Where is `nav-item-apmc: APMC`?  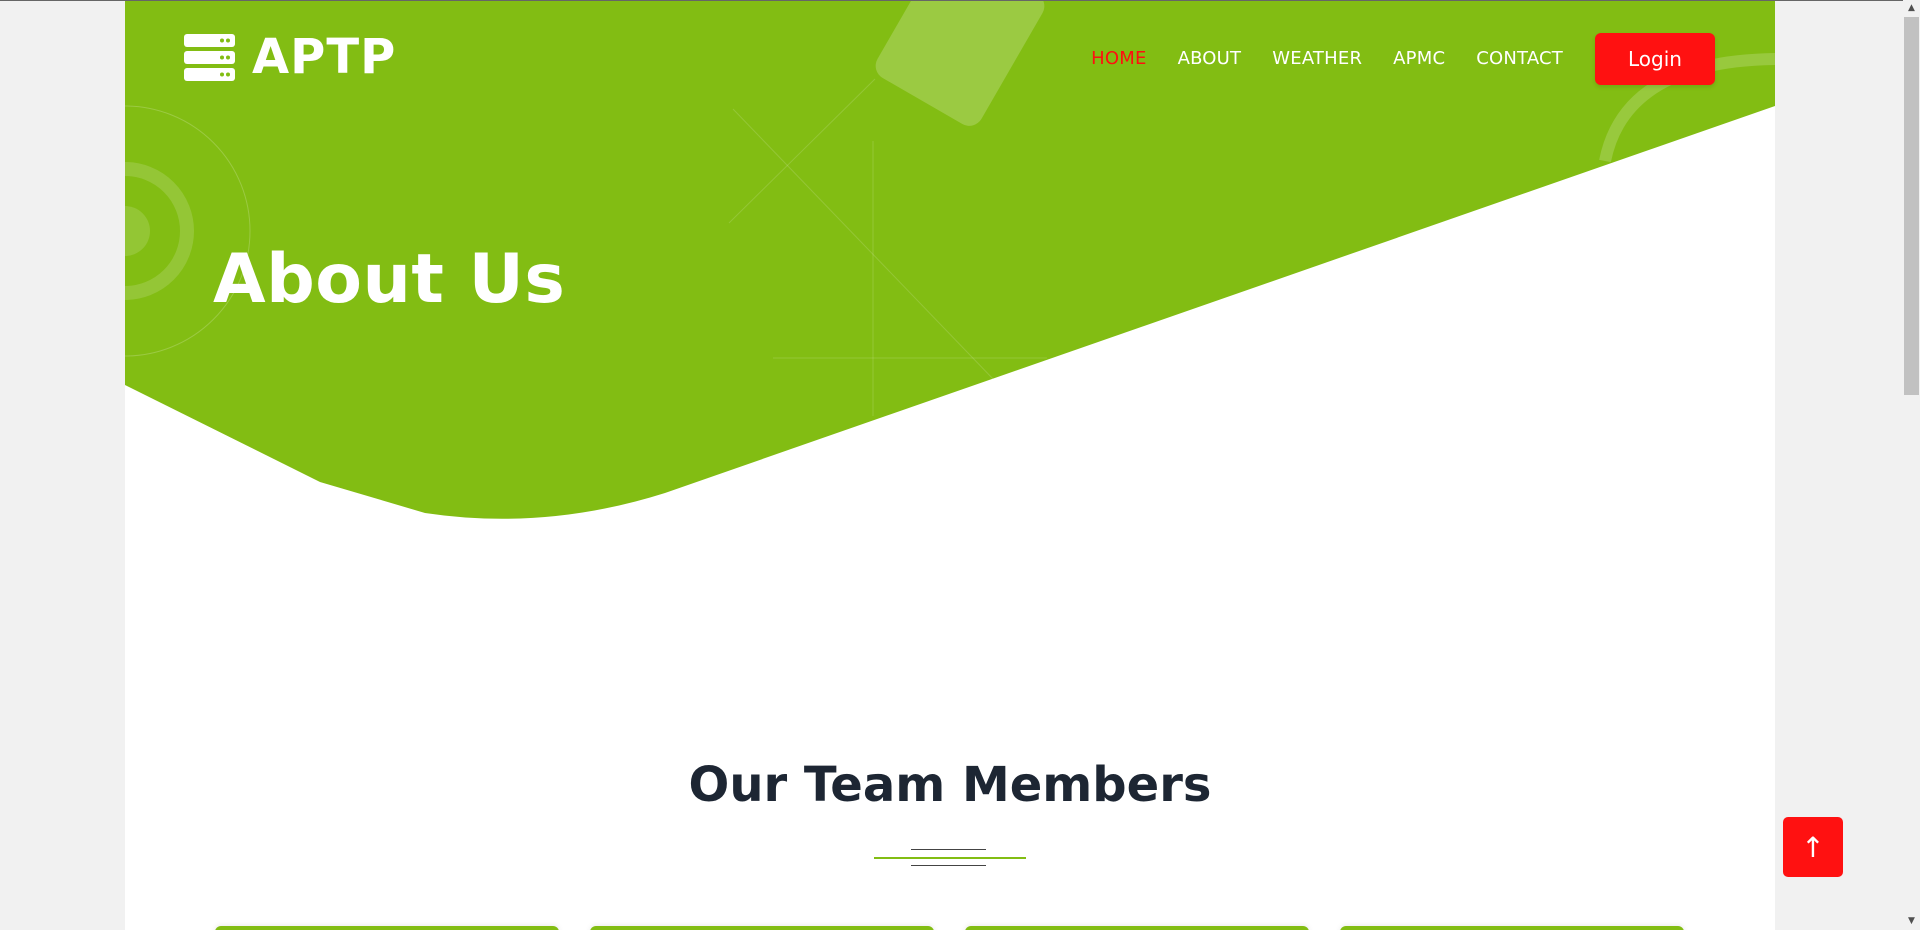
nav-item-apmc: APMC is located at coordinates (1419, 59).